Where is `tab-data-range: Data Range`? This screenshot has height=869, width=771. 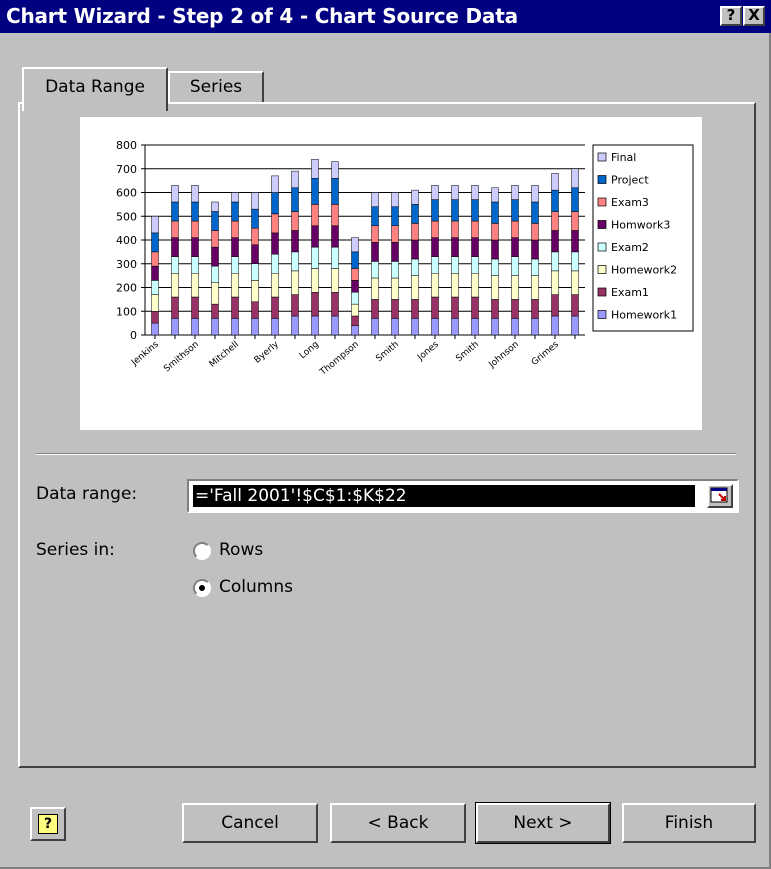 tab-data-range: Data Range is located at coordinates (95, 89).